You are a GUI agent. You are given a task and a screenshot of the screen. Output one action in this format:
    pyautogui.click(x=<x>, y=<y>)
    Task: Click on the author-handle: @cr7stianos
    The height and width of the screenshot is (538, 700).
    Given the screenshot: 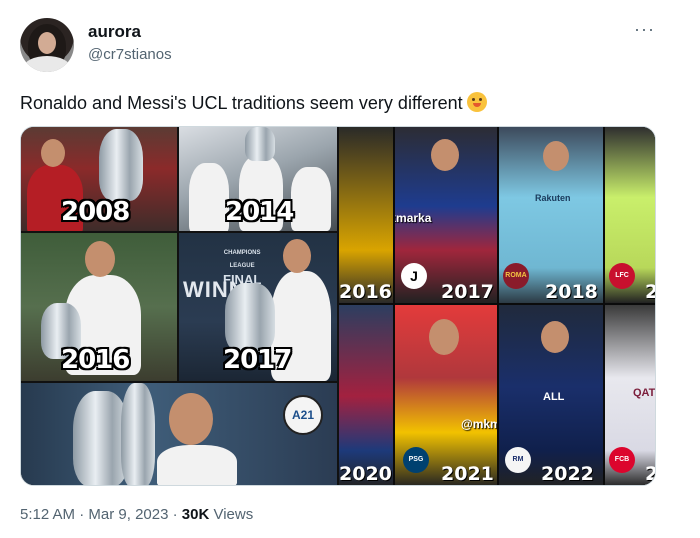 What is the action you would take?
    pyautogui.click(x=130, y=54)
    